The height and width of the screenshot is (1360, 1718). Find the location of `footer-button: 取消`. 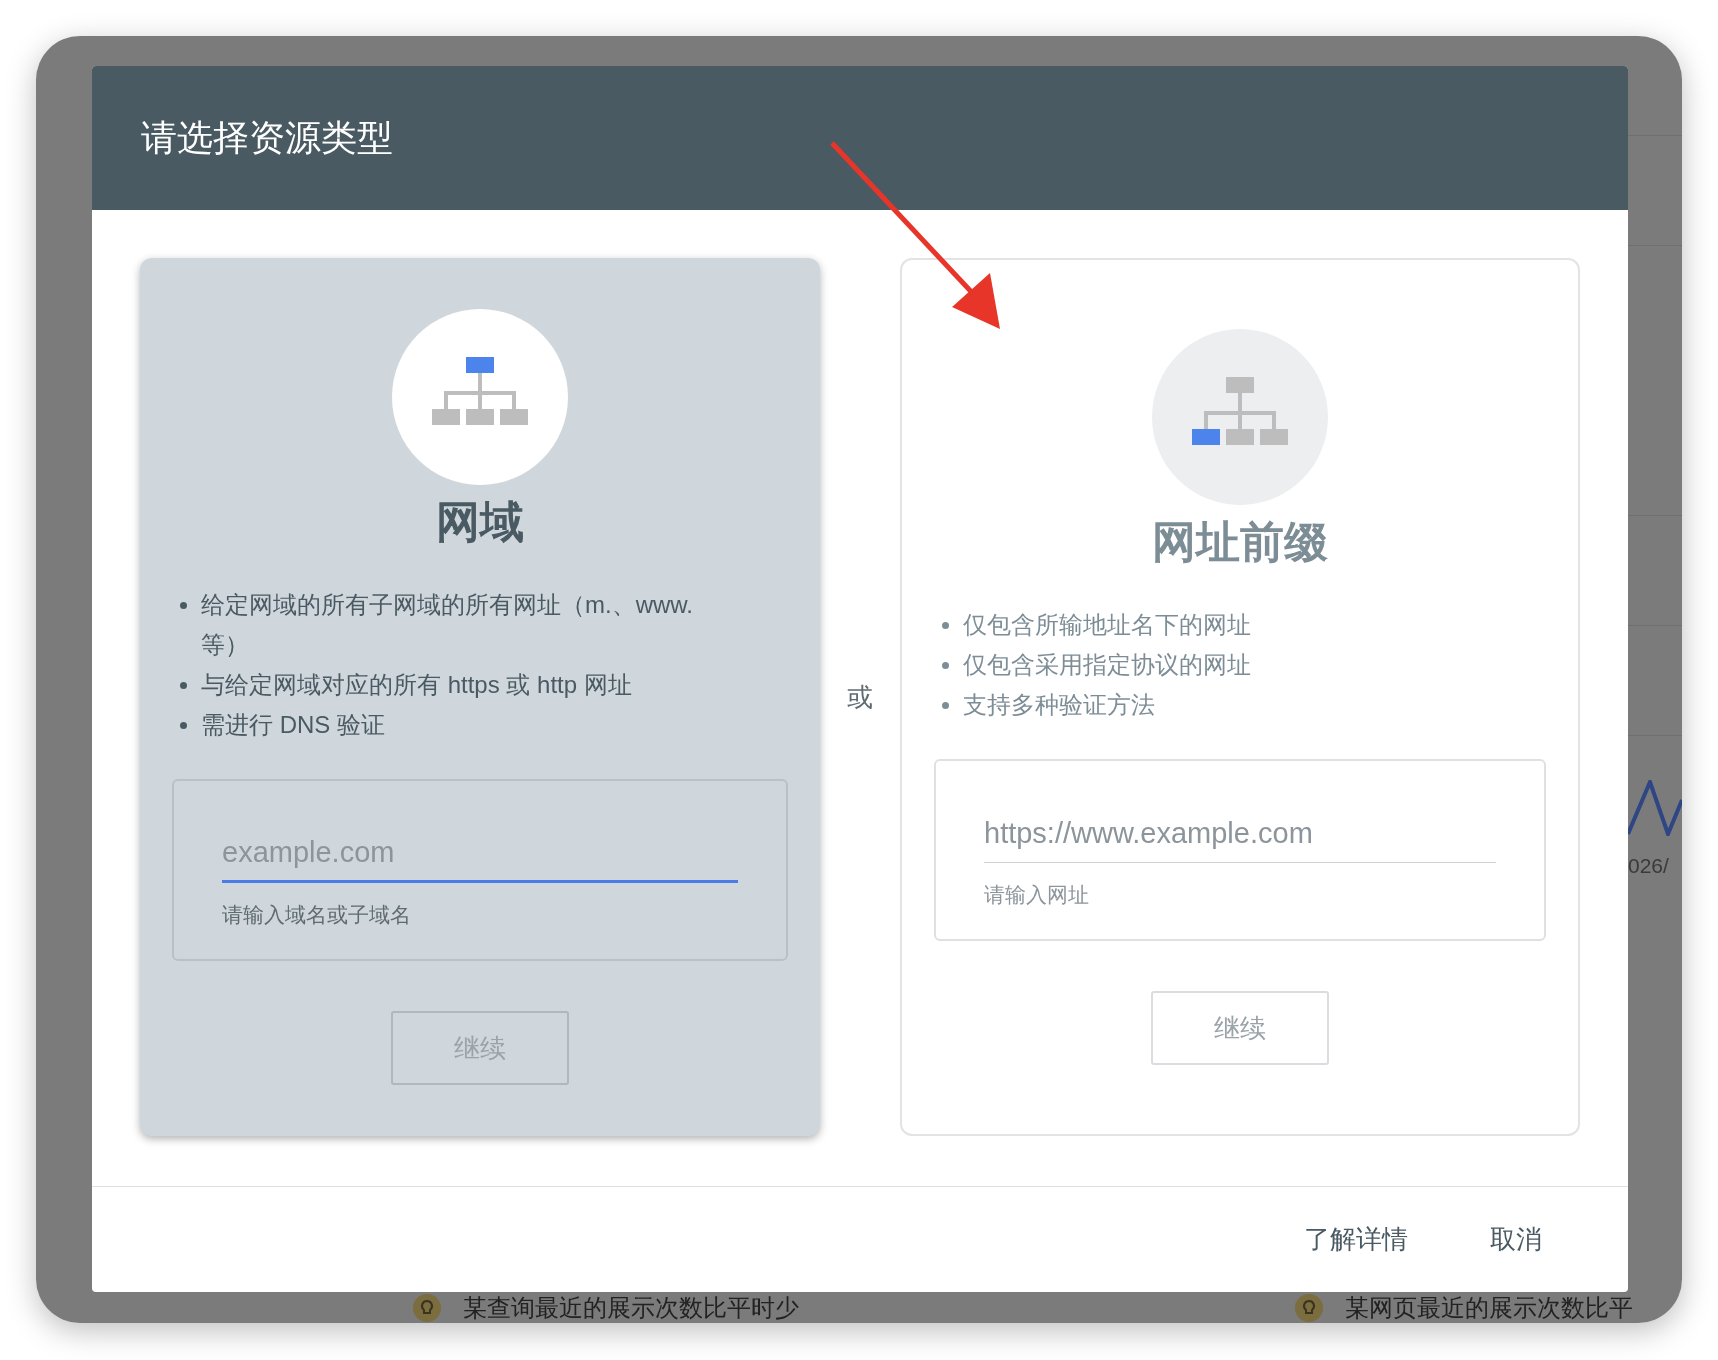

footer-button: 取消 is located at coordinates (1516, 1239).